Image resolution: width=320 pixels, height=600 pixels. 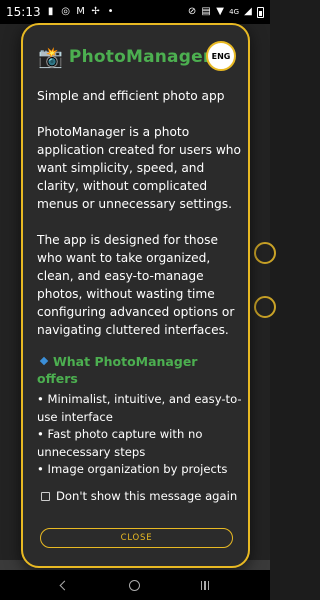 I want to click on home-icon, so click(x=134, y=585).